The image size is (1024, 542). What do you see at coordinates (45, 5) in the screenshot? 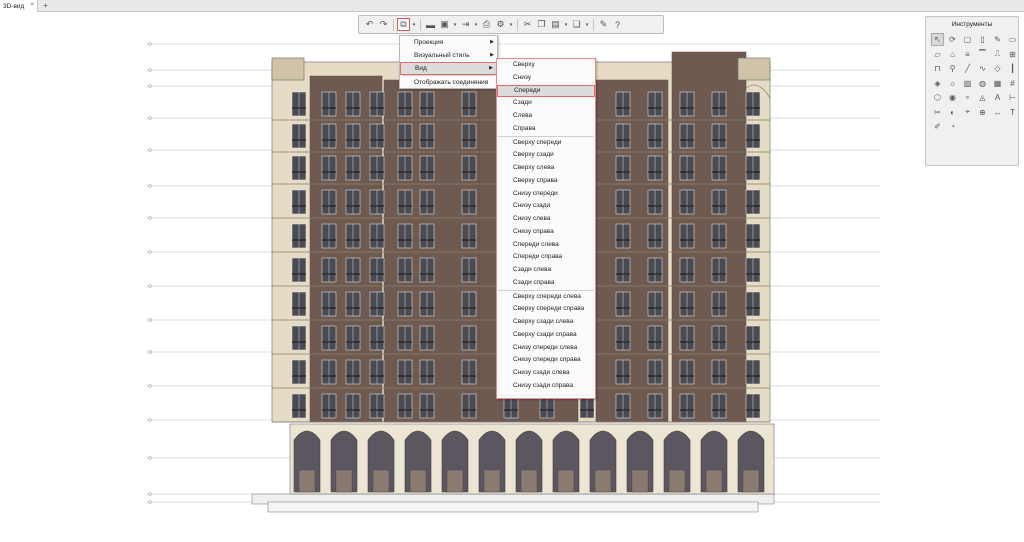
I see `add-tab-icon: +` at bounding box center [45, 5].